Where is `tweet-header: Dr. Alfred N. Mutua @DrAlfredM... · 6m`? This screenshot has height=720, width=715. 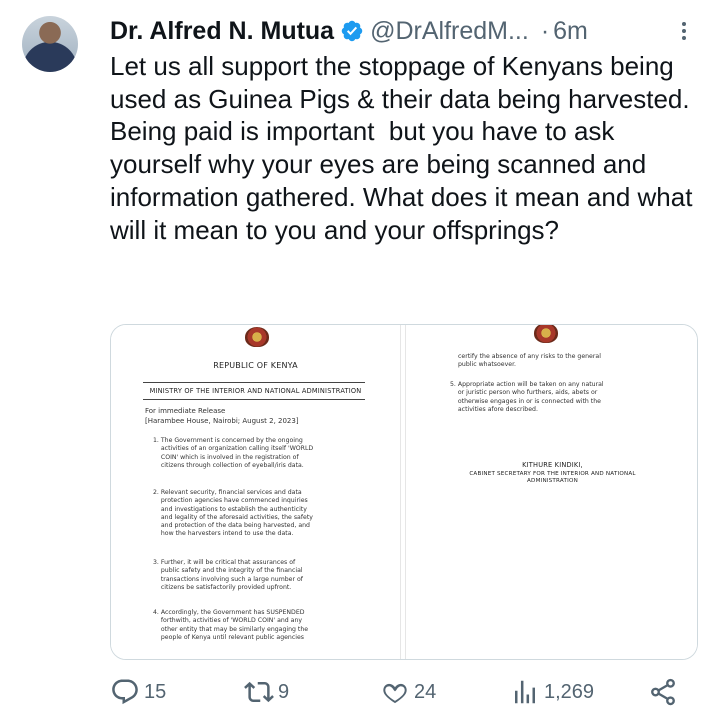
tweet-header: Dr. Alfred N. Mutua @DrAlfredM... · 6m is located at coordinates (405, 31).